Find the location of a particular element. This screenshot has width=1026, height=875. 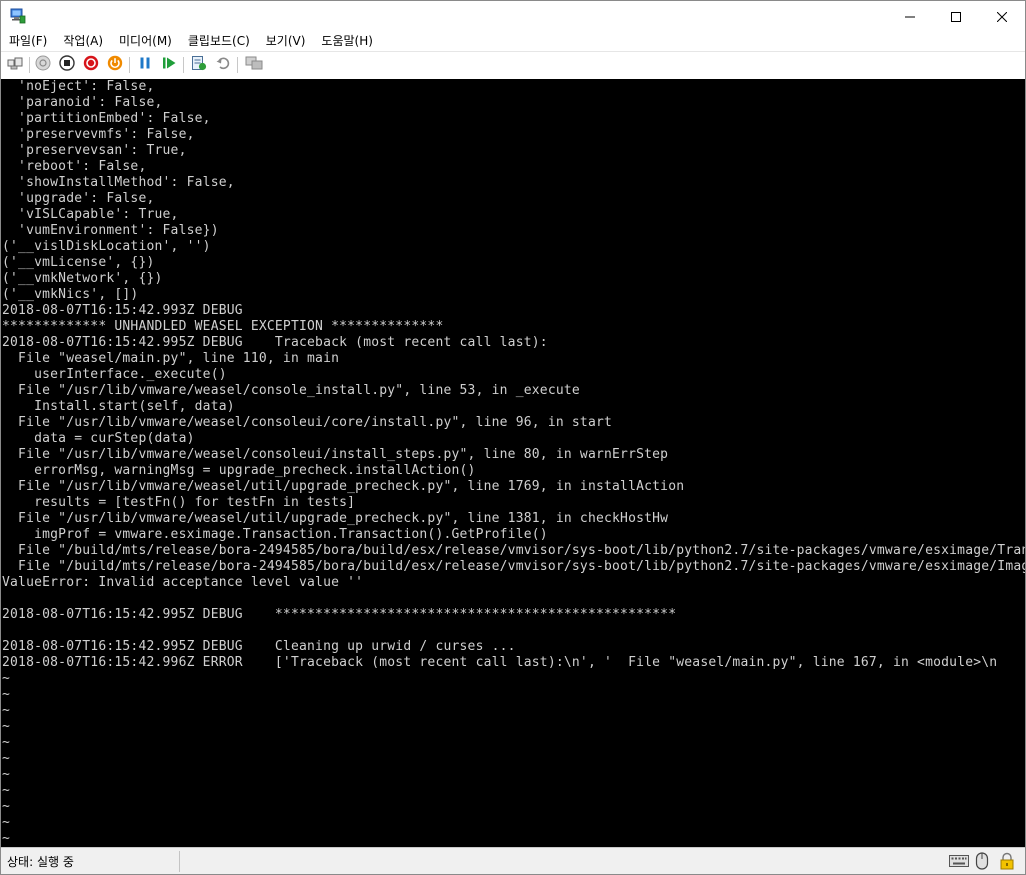

console-line: data = curStep(data) is located at coordinates (98, 438).